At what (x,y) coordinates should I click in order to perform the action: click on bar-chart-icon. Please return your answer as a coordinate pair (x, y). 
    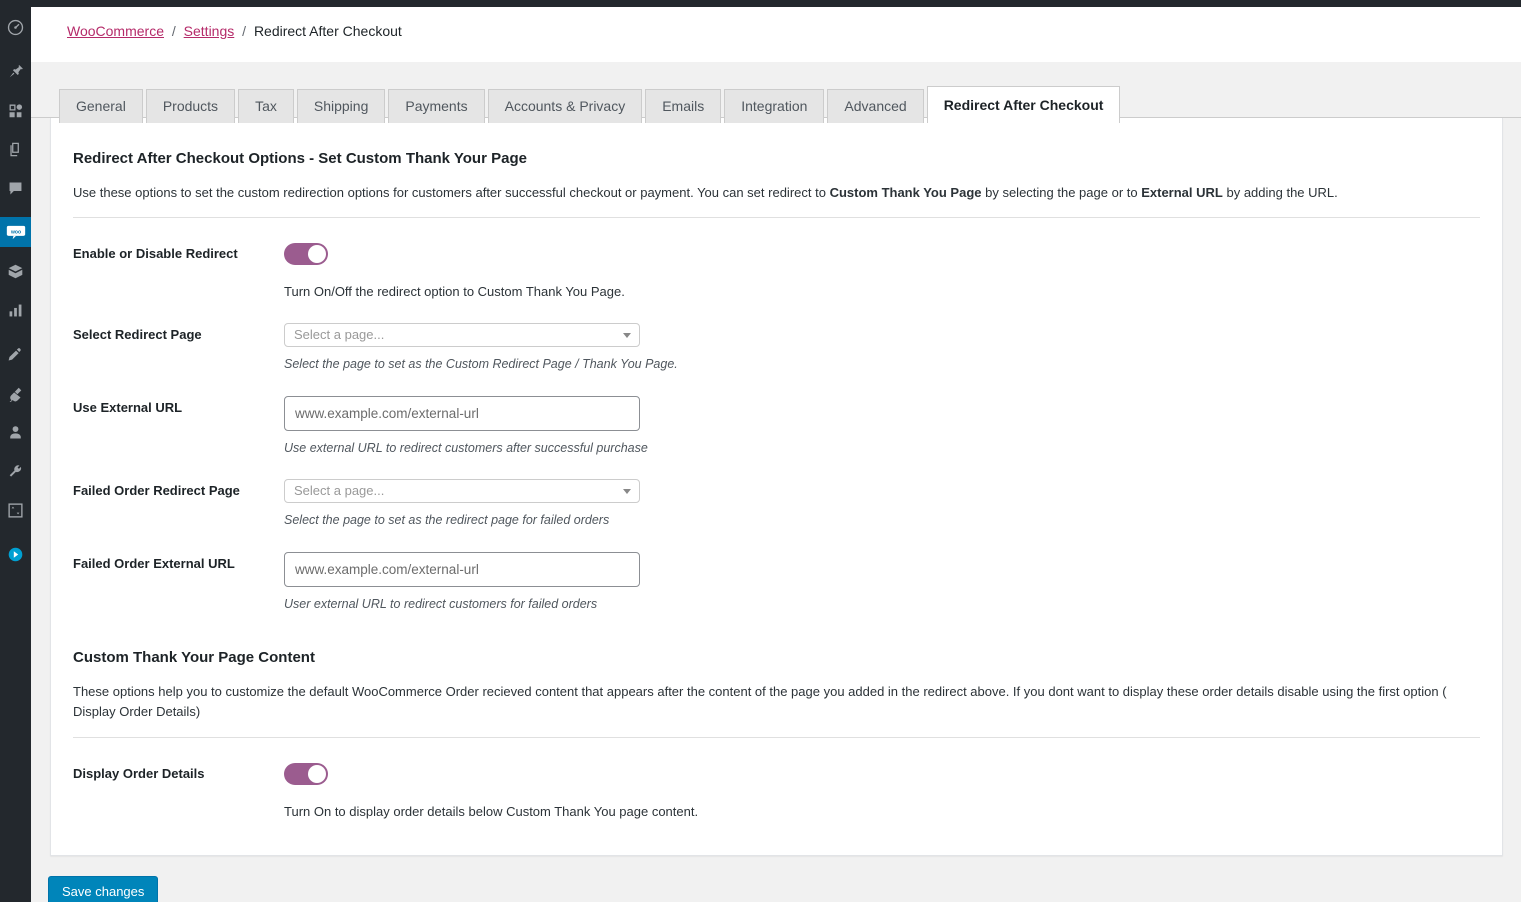
    Looking at the image, I should click on (15, 310).